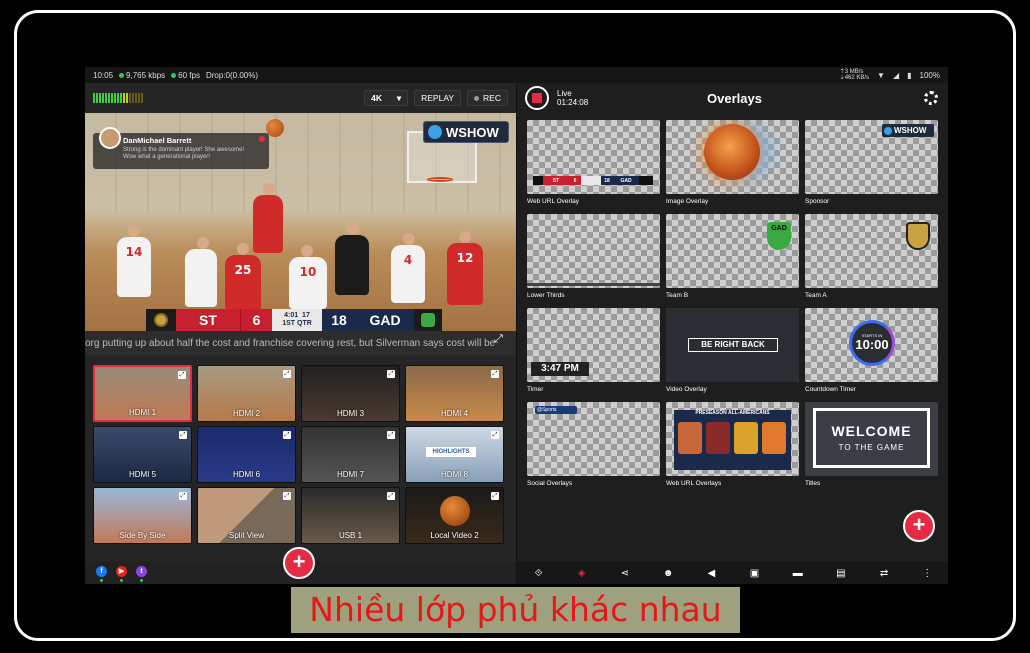 The image size is (1030, 653). What do you see at coordinates (246, 413) in the screenshot?
I see `source-label: HDMI 2` at bounding box center [246, 413].